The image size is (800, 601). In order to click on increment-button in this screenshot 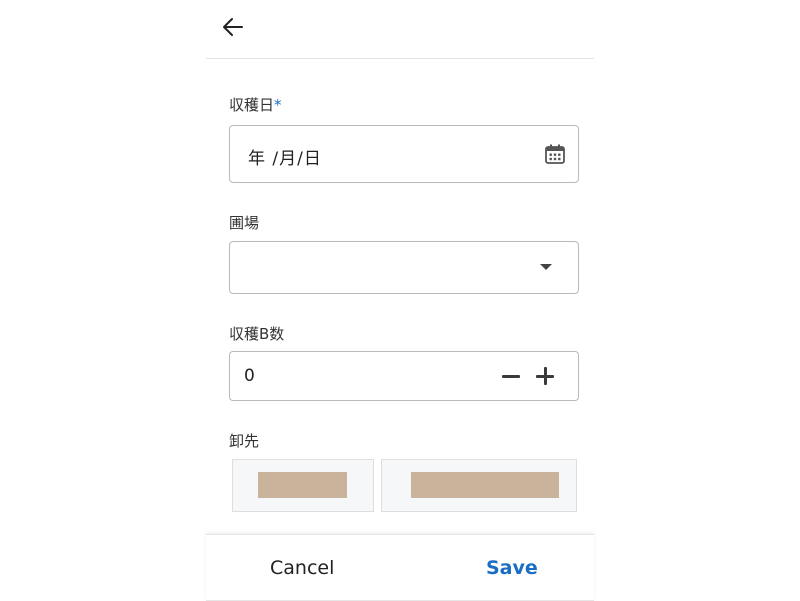, I will do `click(545, 376)`.